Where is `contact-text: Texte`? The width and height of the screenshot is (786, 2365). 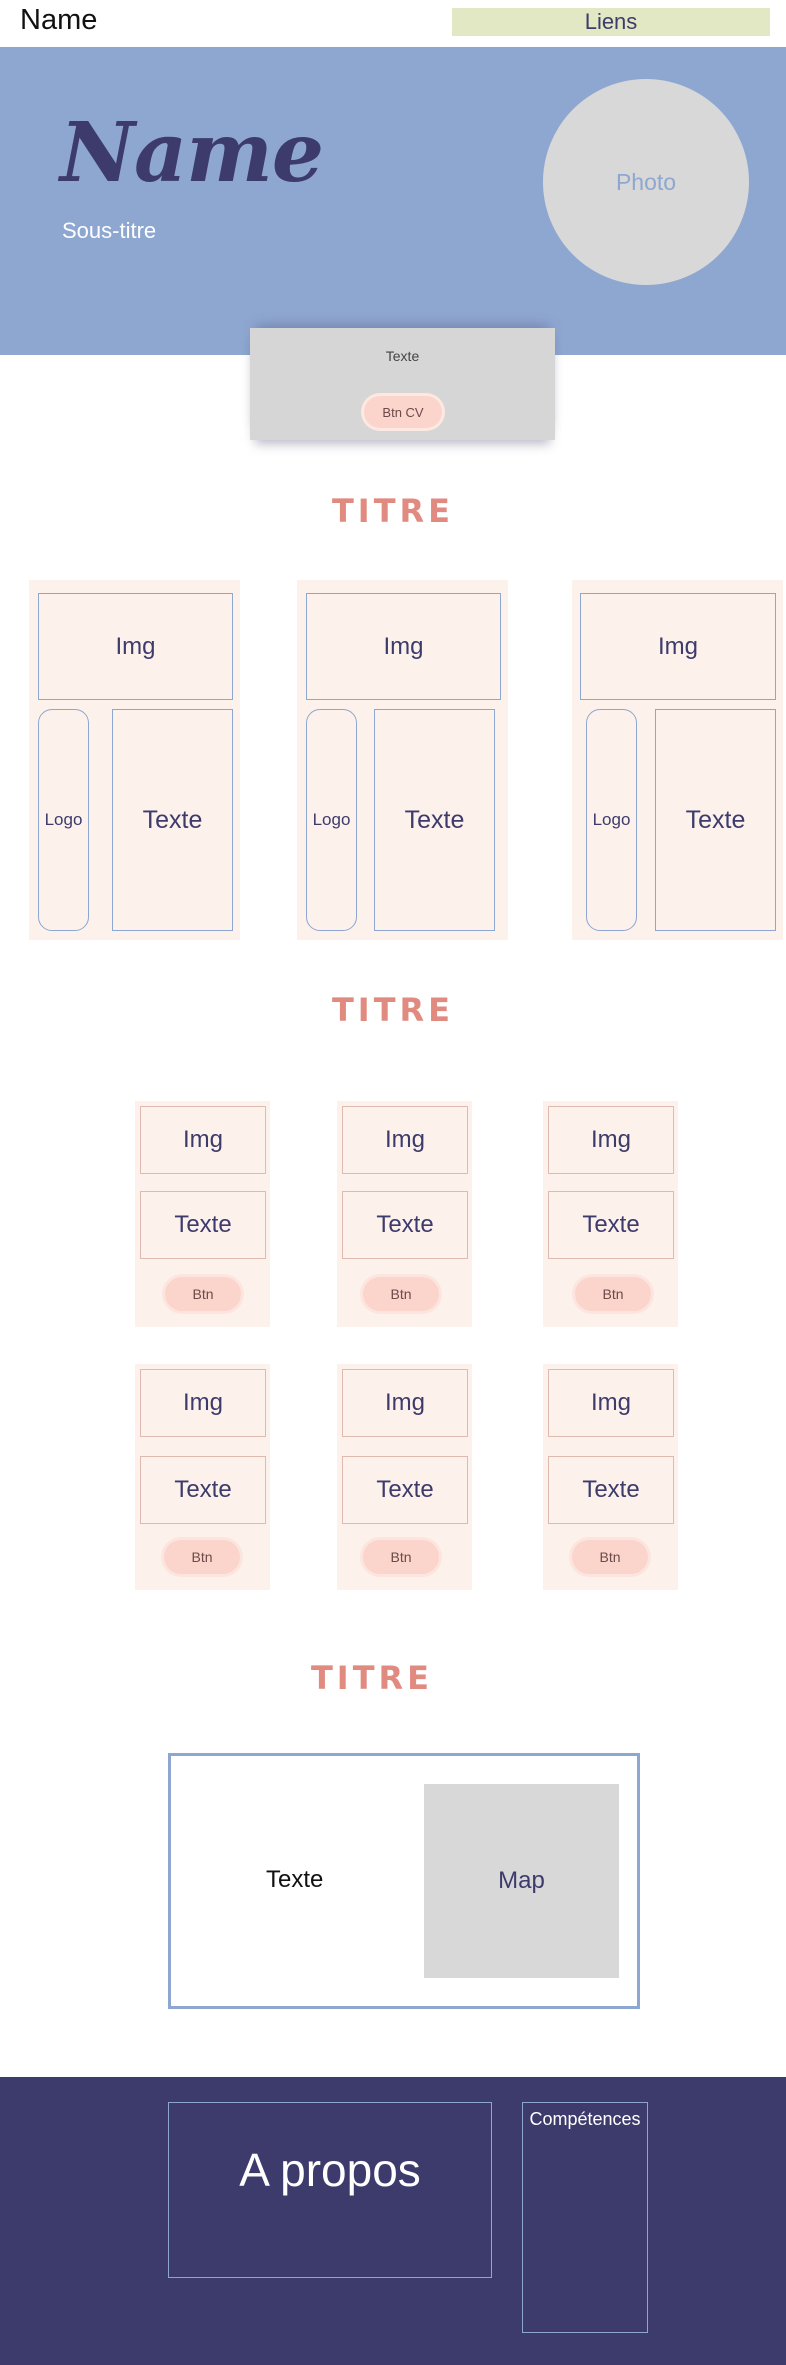
contact-text: Texte is located at coordinates (295, 1879).